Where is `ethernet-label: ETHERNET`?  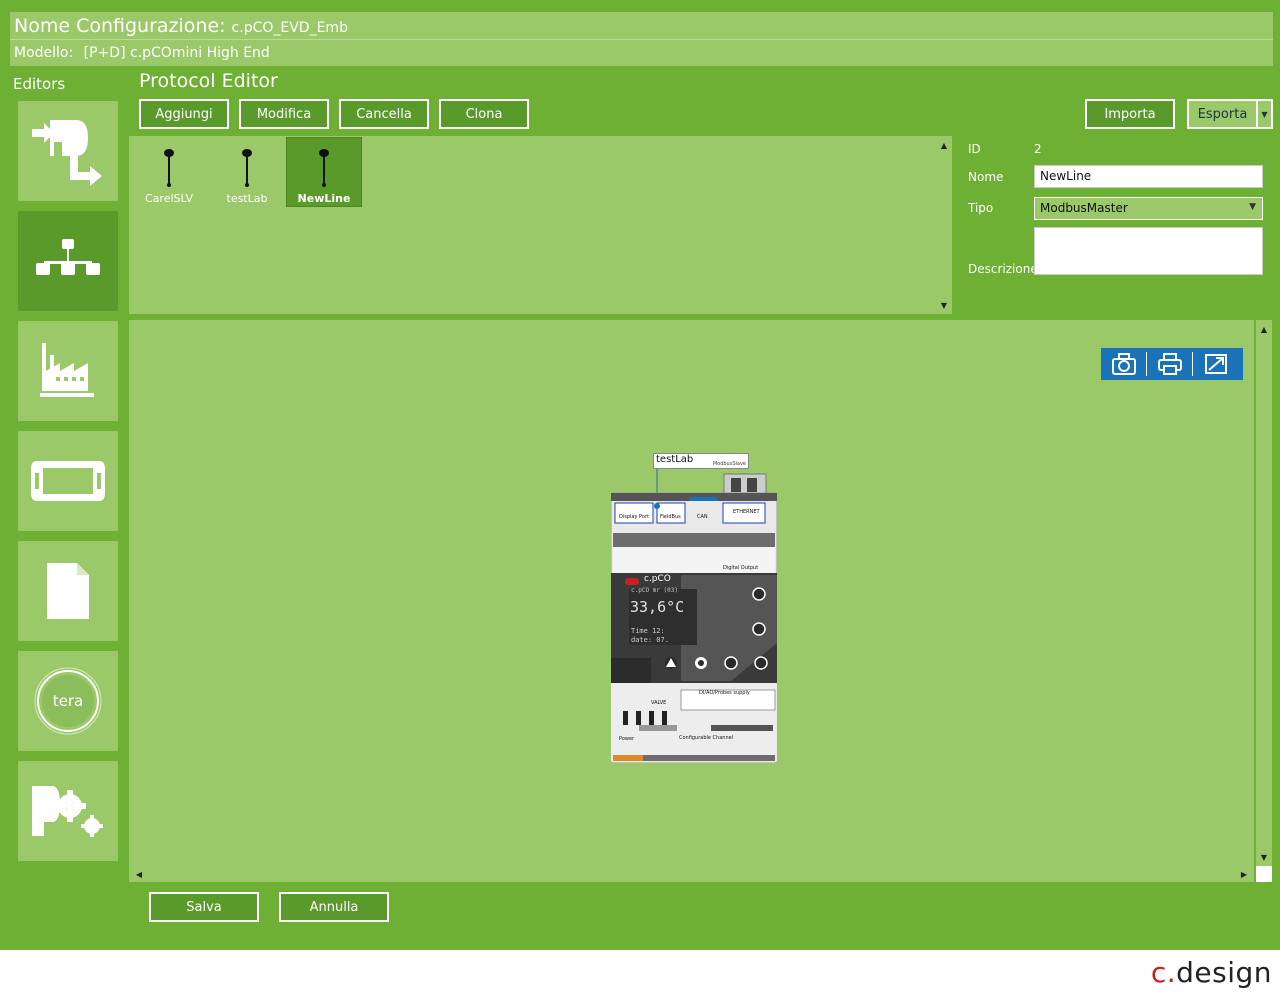
ethernet-label: ETHERNET is located at coordinates (746, 512).